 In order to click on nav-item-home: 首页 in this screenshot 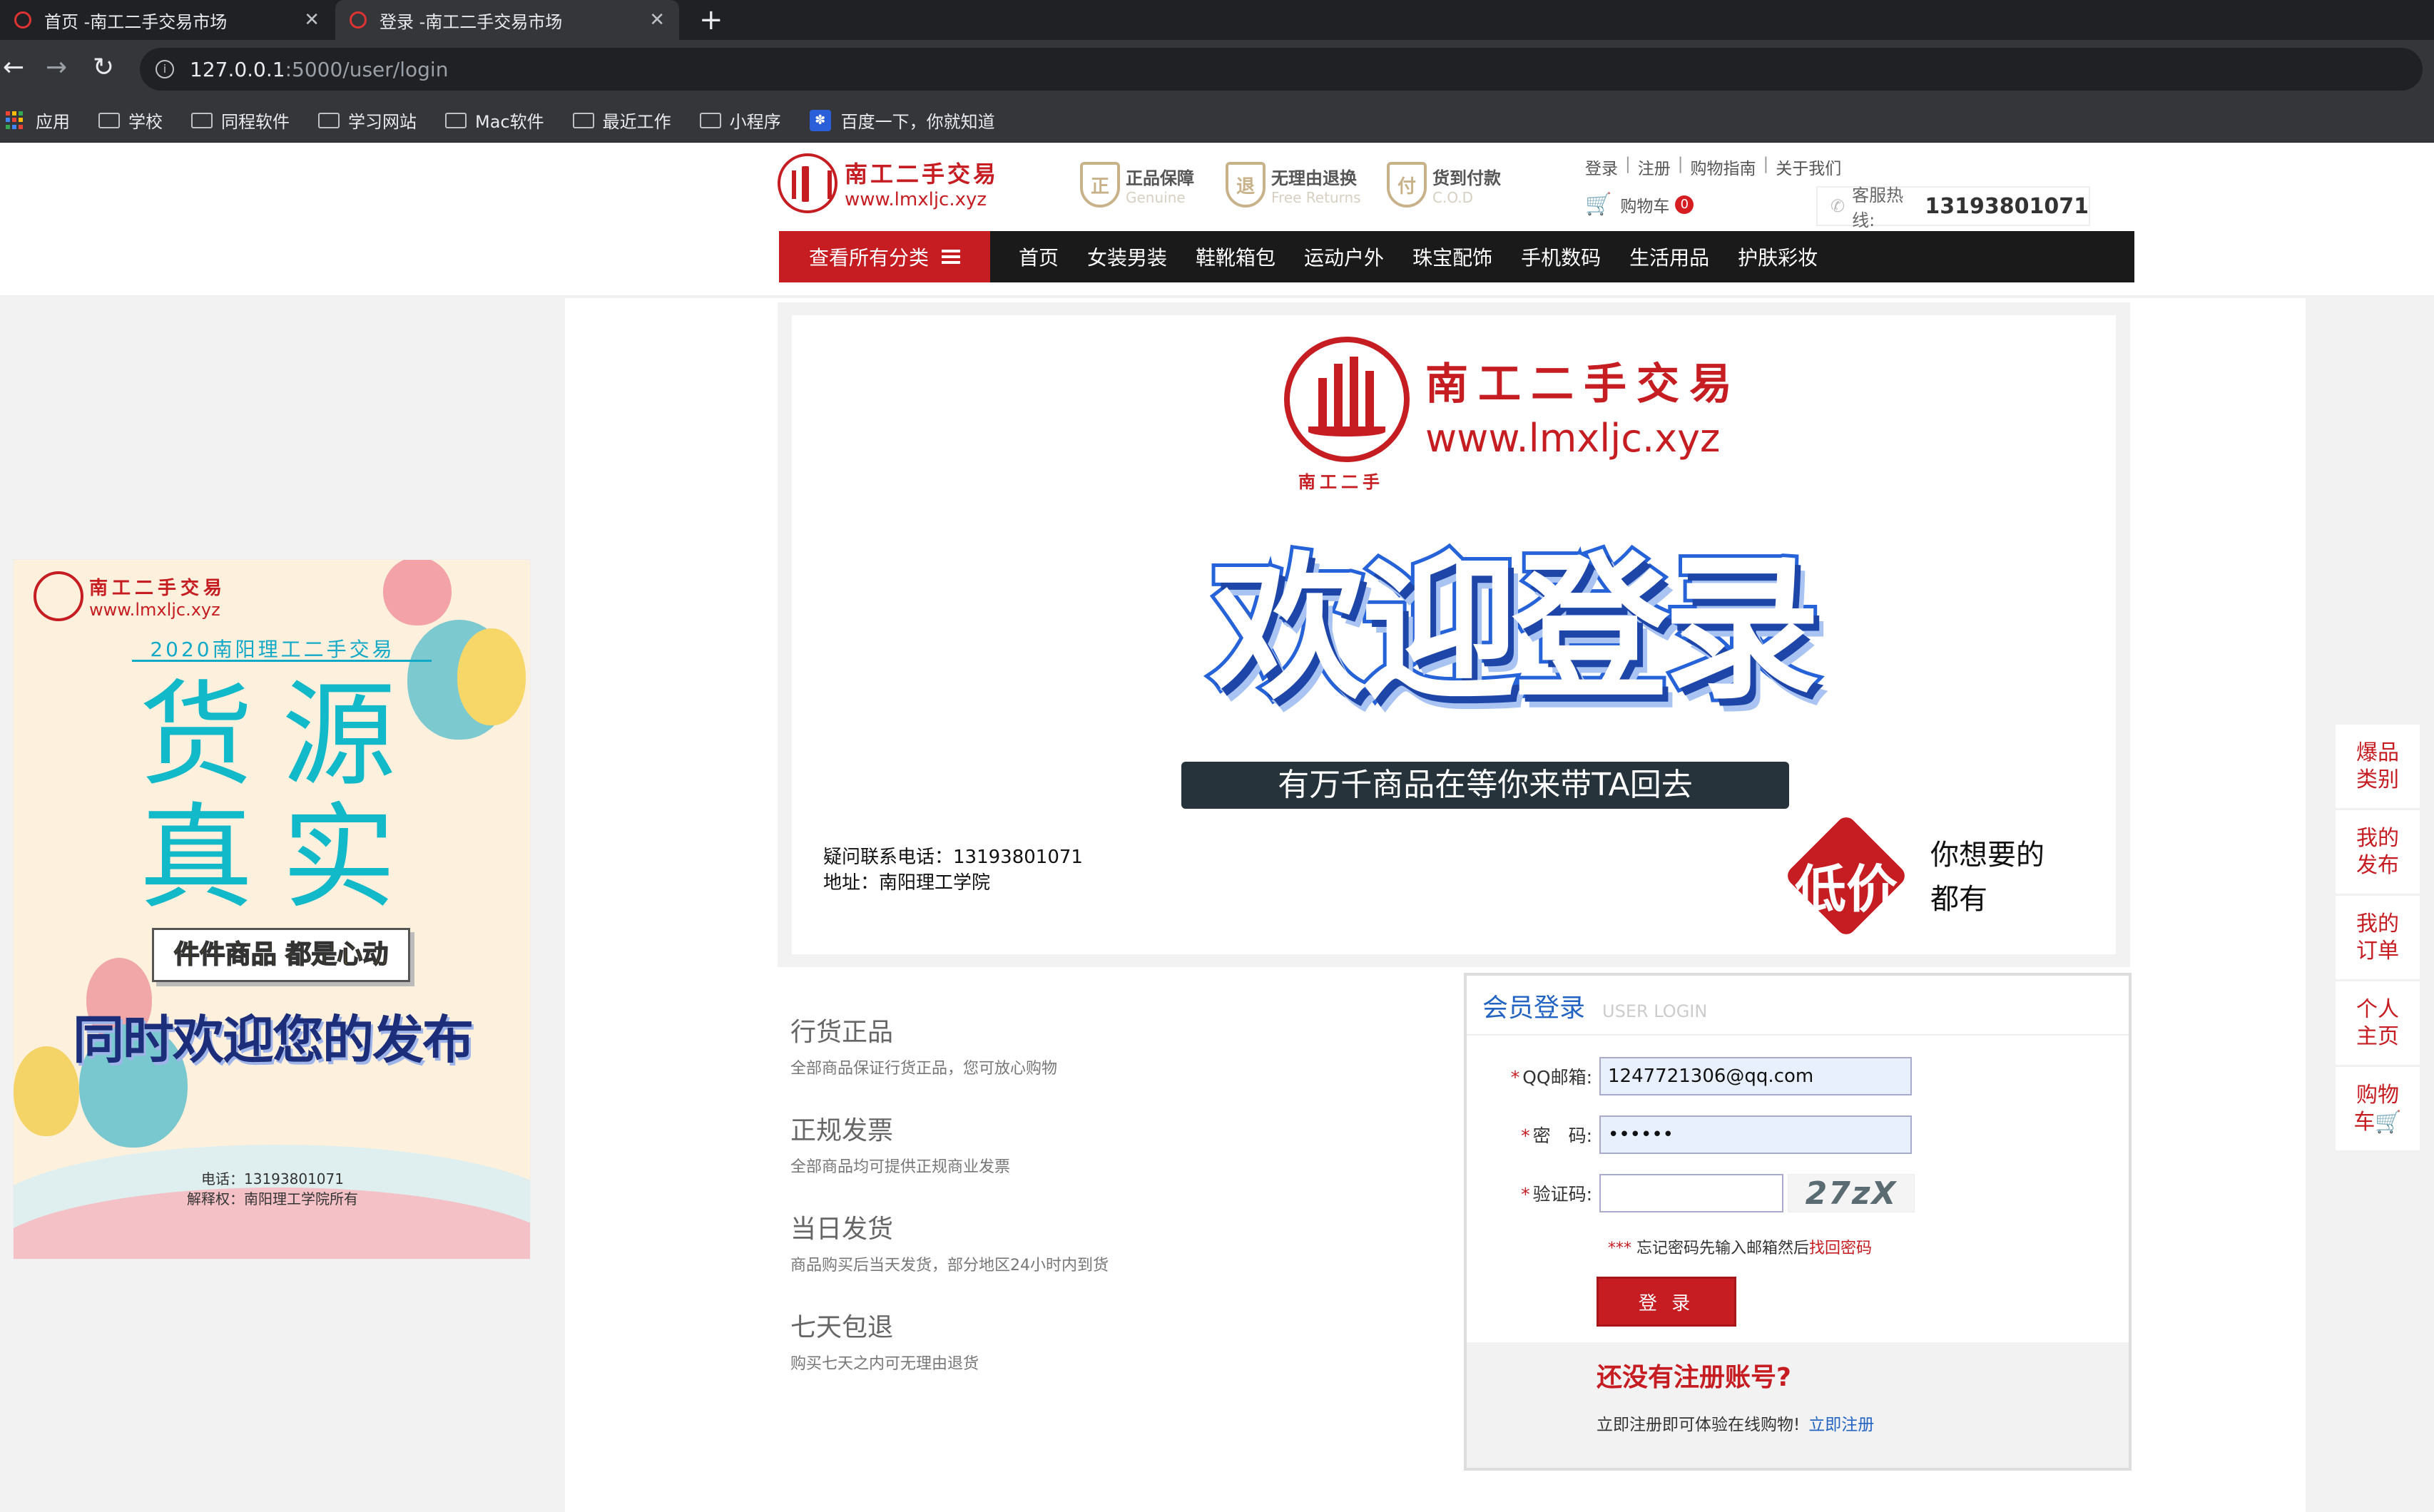, I will do `click(1039, 256)`.